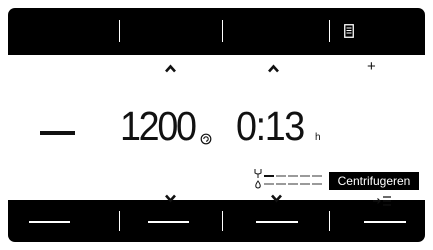 The width and height of the screenshot is (433, 250). What do you see at coordinates (258, 179) in the screenshot?
I see `pump-drain-icon` at bounding box center [258, 179].